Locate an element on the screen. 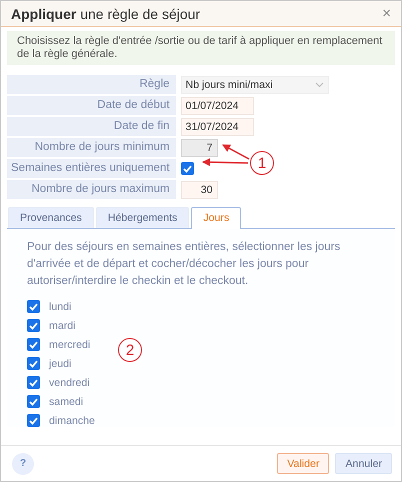  validate-button: Valider is located at coordinates (303, 463).